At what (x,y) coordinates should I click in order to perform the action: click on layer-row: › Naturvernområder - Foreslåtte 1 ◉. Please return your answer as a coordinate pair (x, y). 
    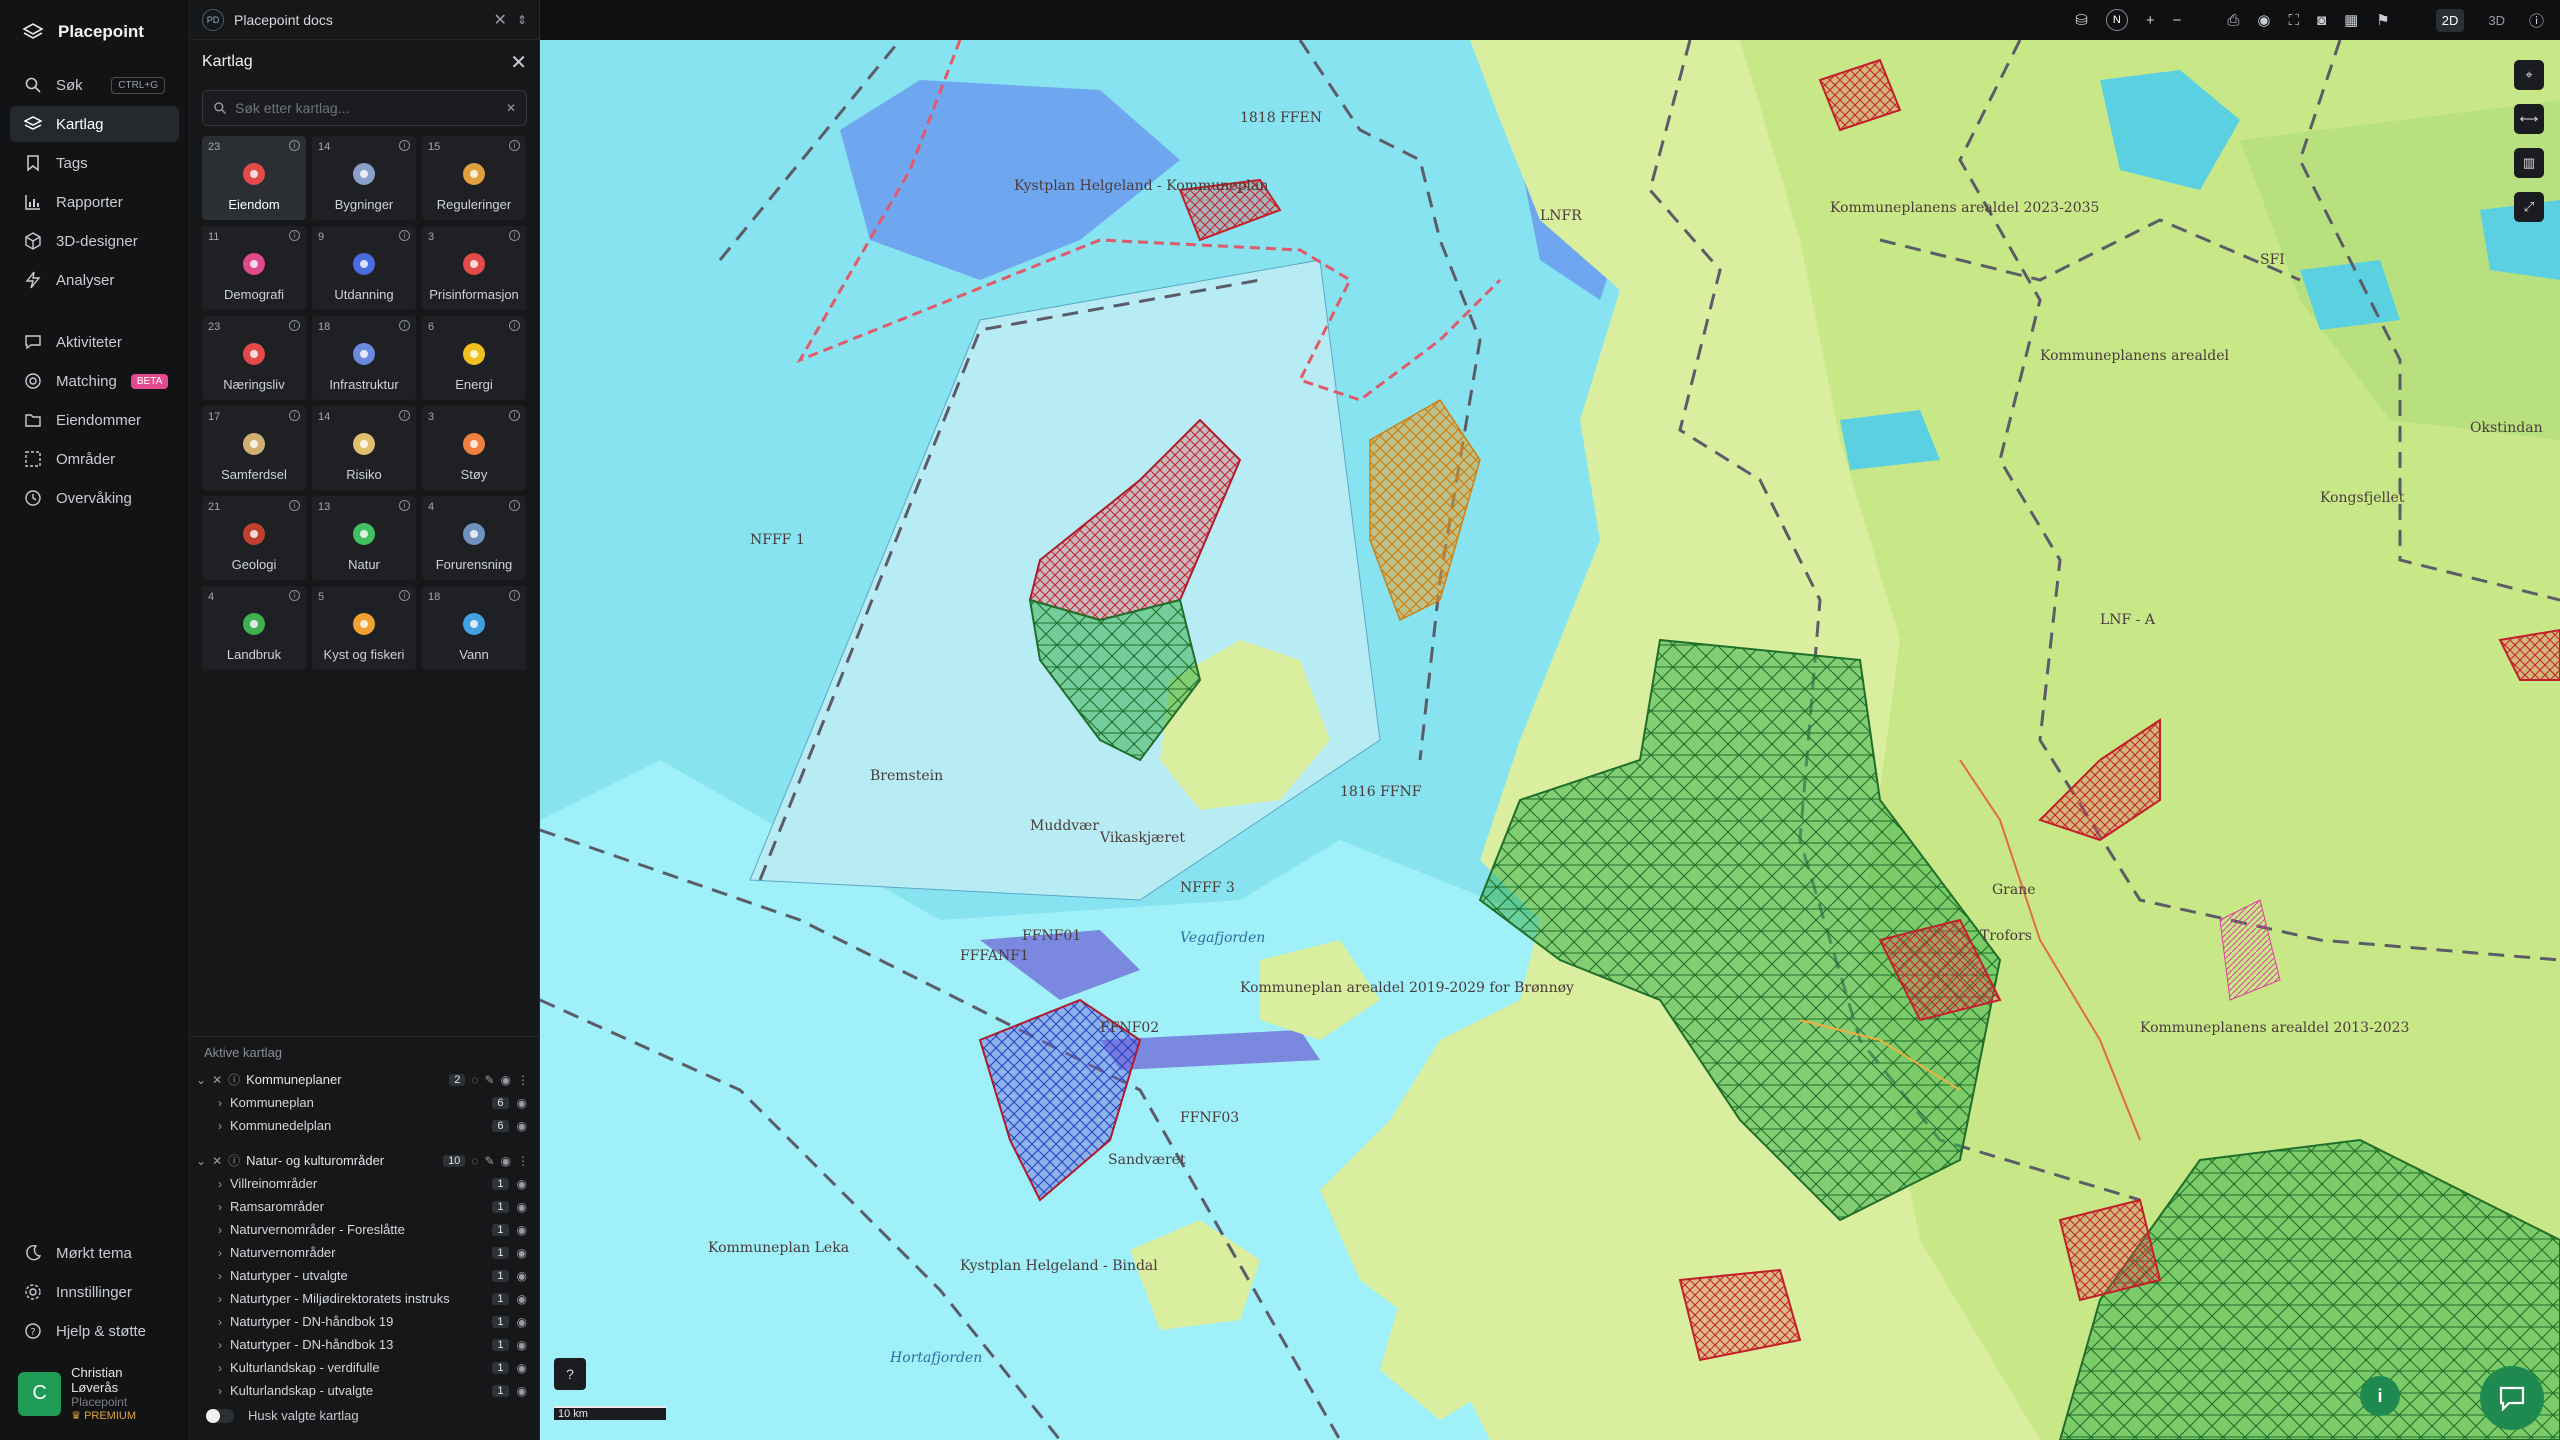
    Looking at the image, I should click on (364, 1229).